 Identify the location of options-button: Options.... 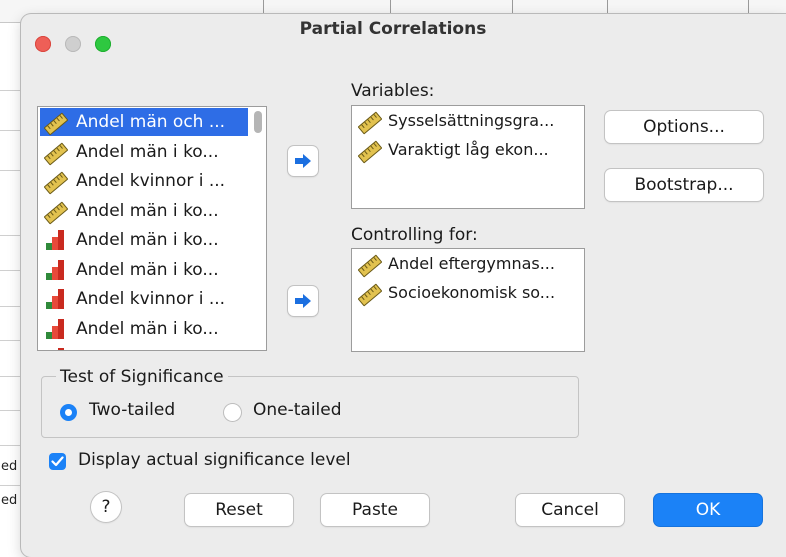
(684, 127).